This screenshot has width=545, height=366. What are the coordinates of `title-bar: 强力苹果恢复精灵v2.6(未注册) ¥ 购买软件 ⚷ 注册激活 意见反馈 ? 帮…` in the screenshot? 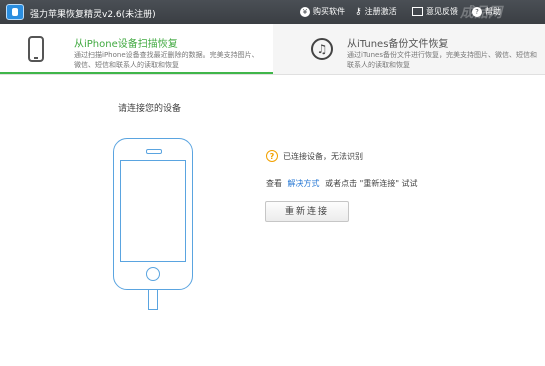 It's located at (272, 12).